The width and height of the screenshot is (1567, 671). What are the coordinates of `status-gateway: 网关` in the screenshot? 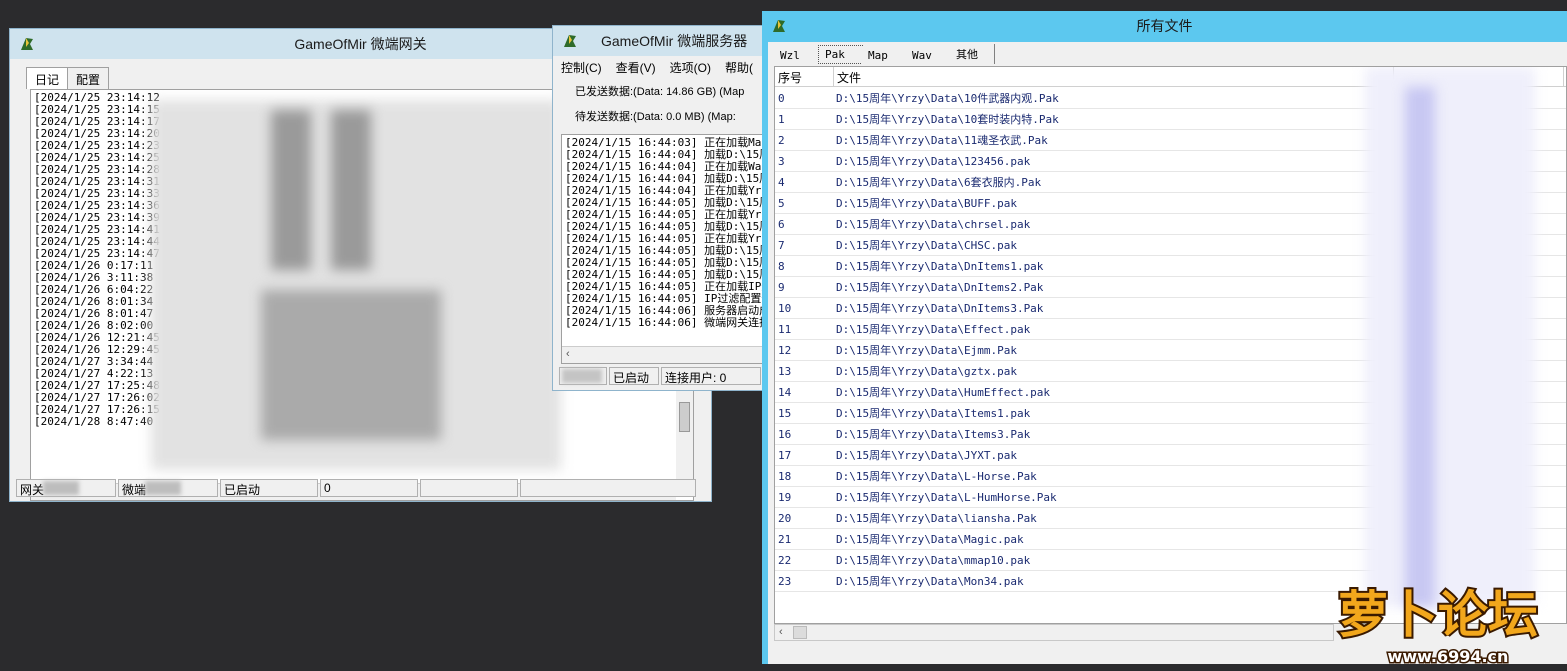 It's located at (66, 488).